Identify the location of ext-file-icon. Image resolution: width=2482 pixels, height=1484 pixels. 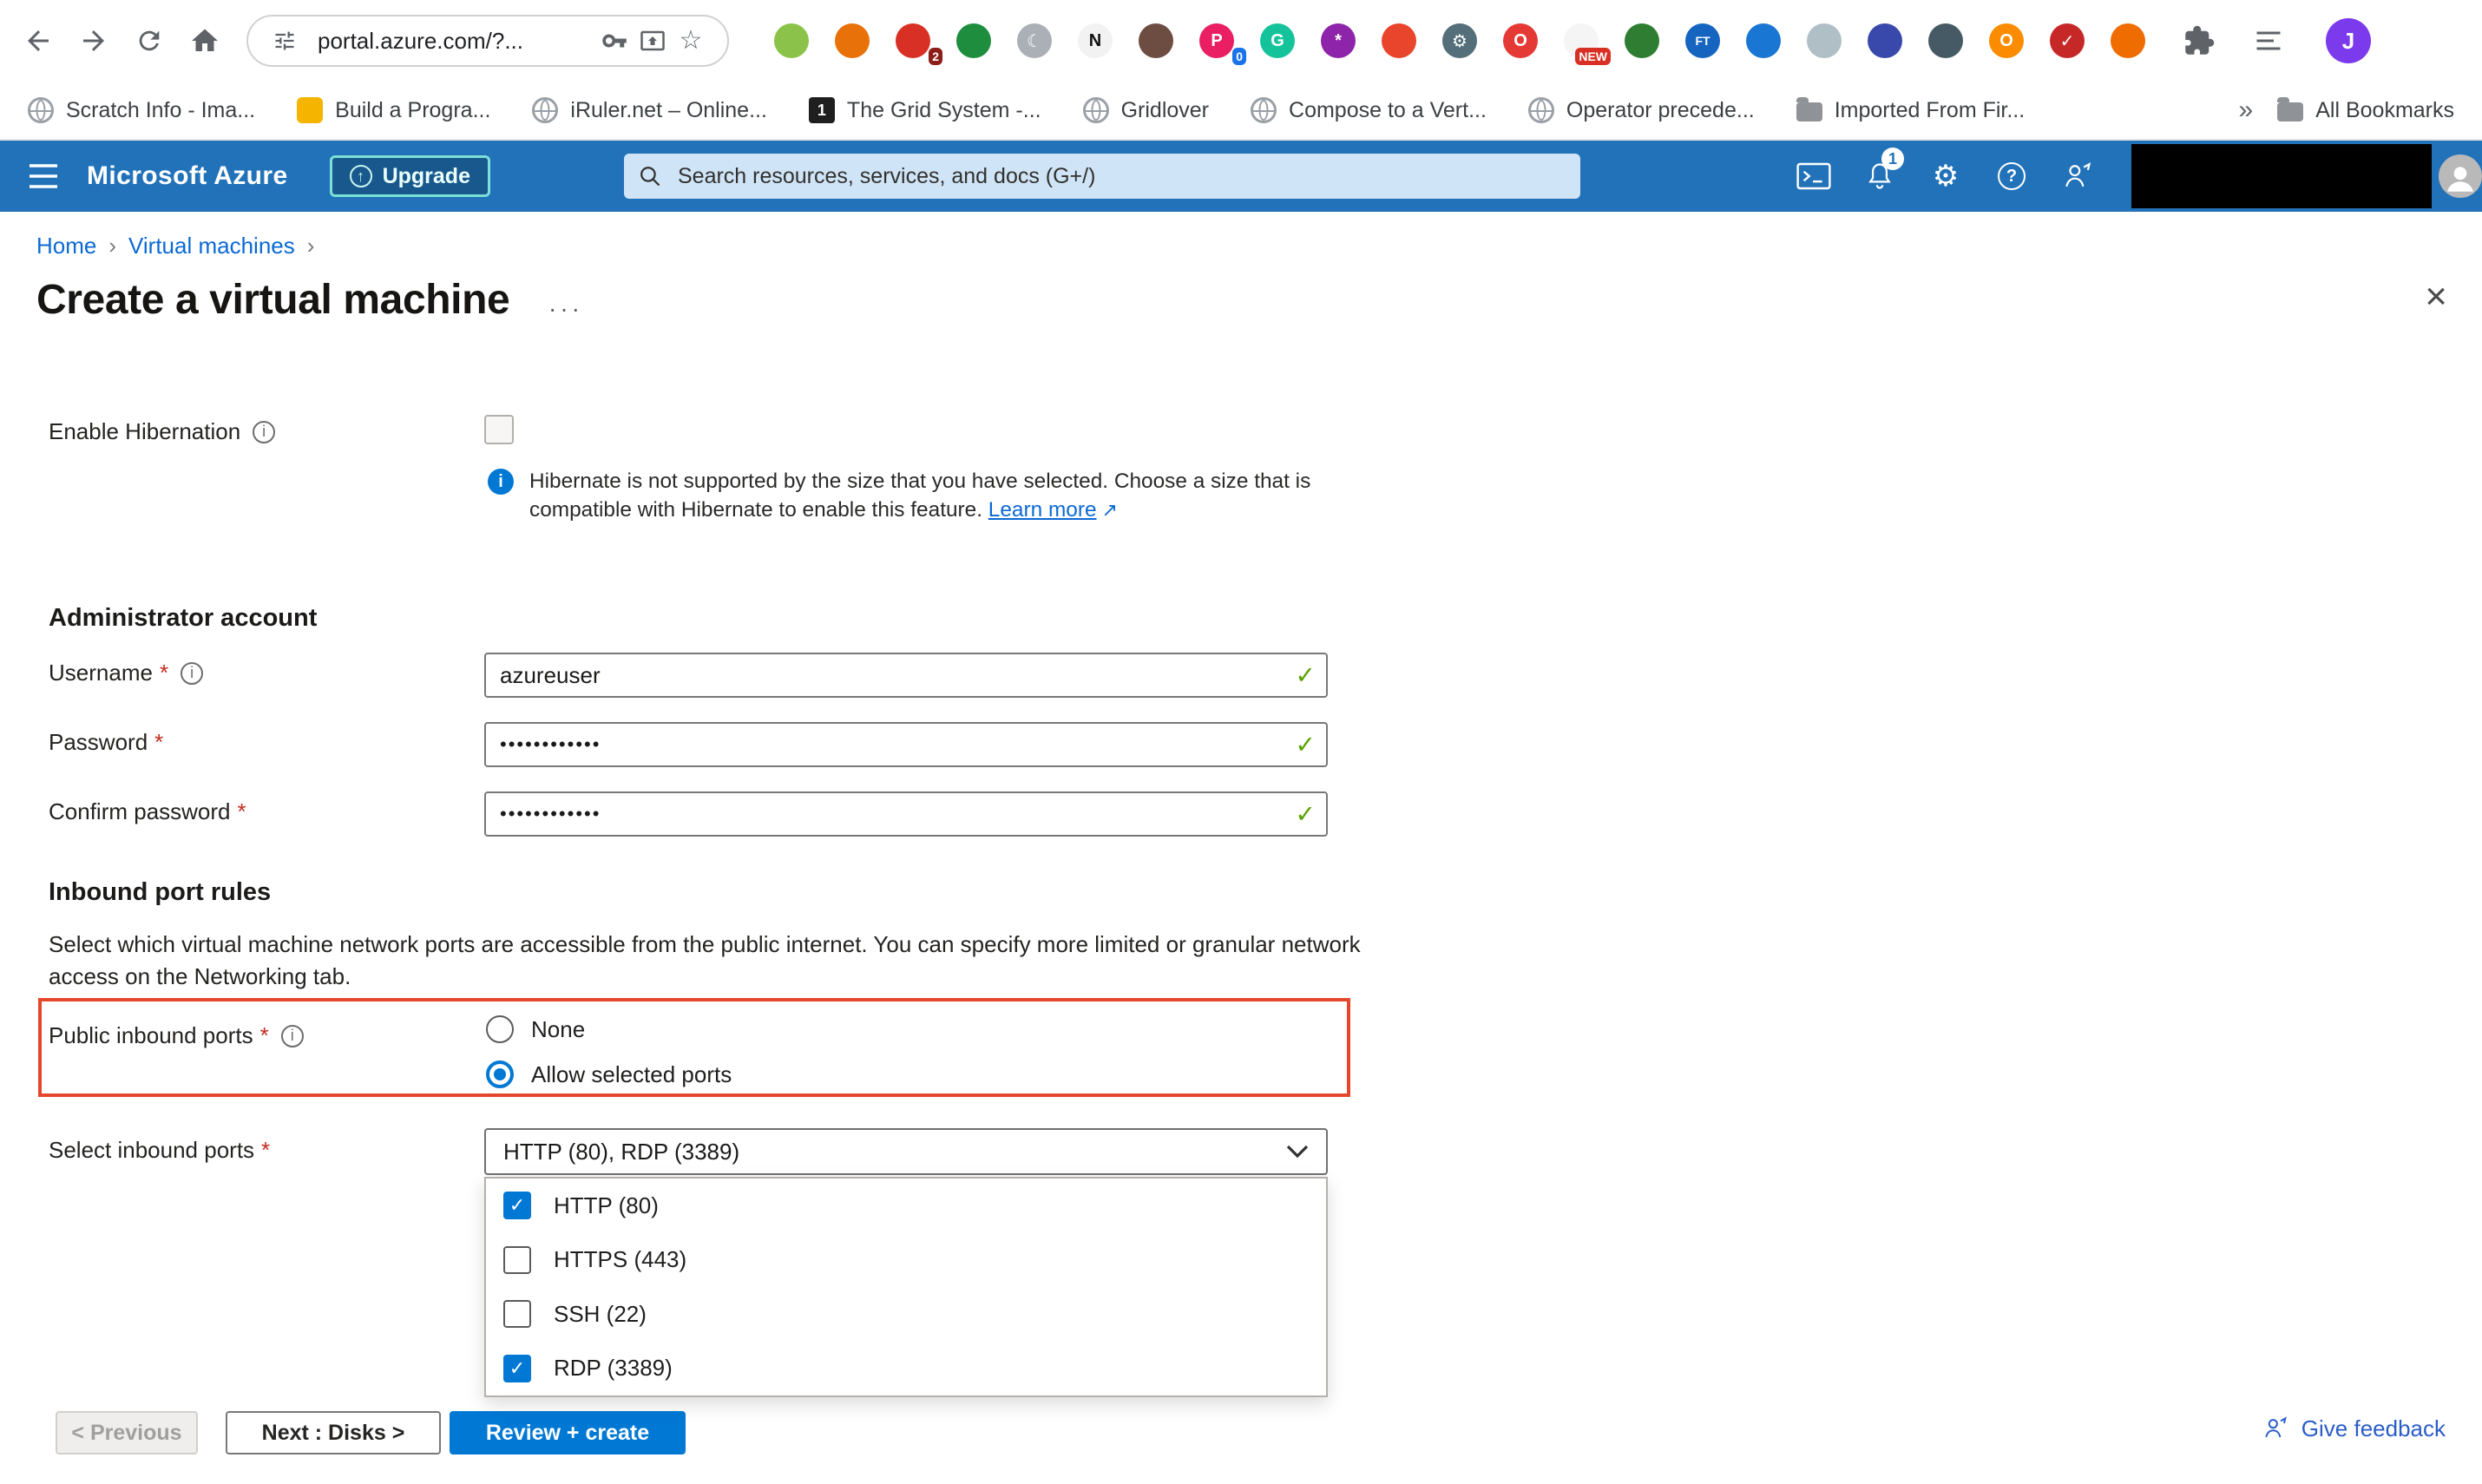
(1825, 40).